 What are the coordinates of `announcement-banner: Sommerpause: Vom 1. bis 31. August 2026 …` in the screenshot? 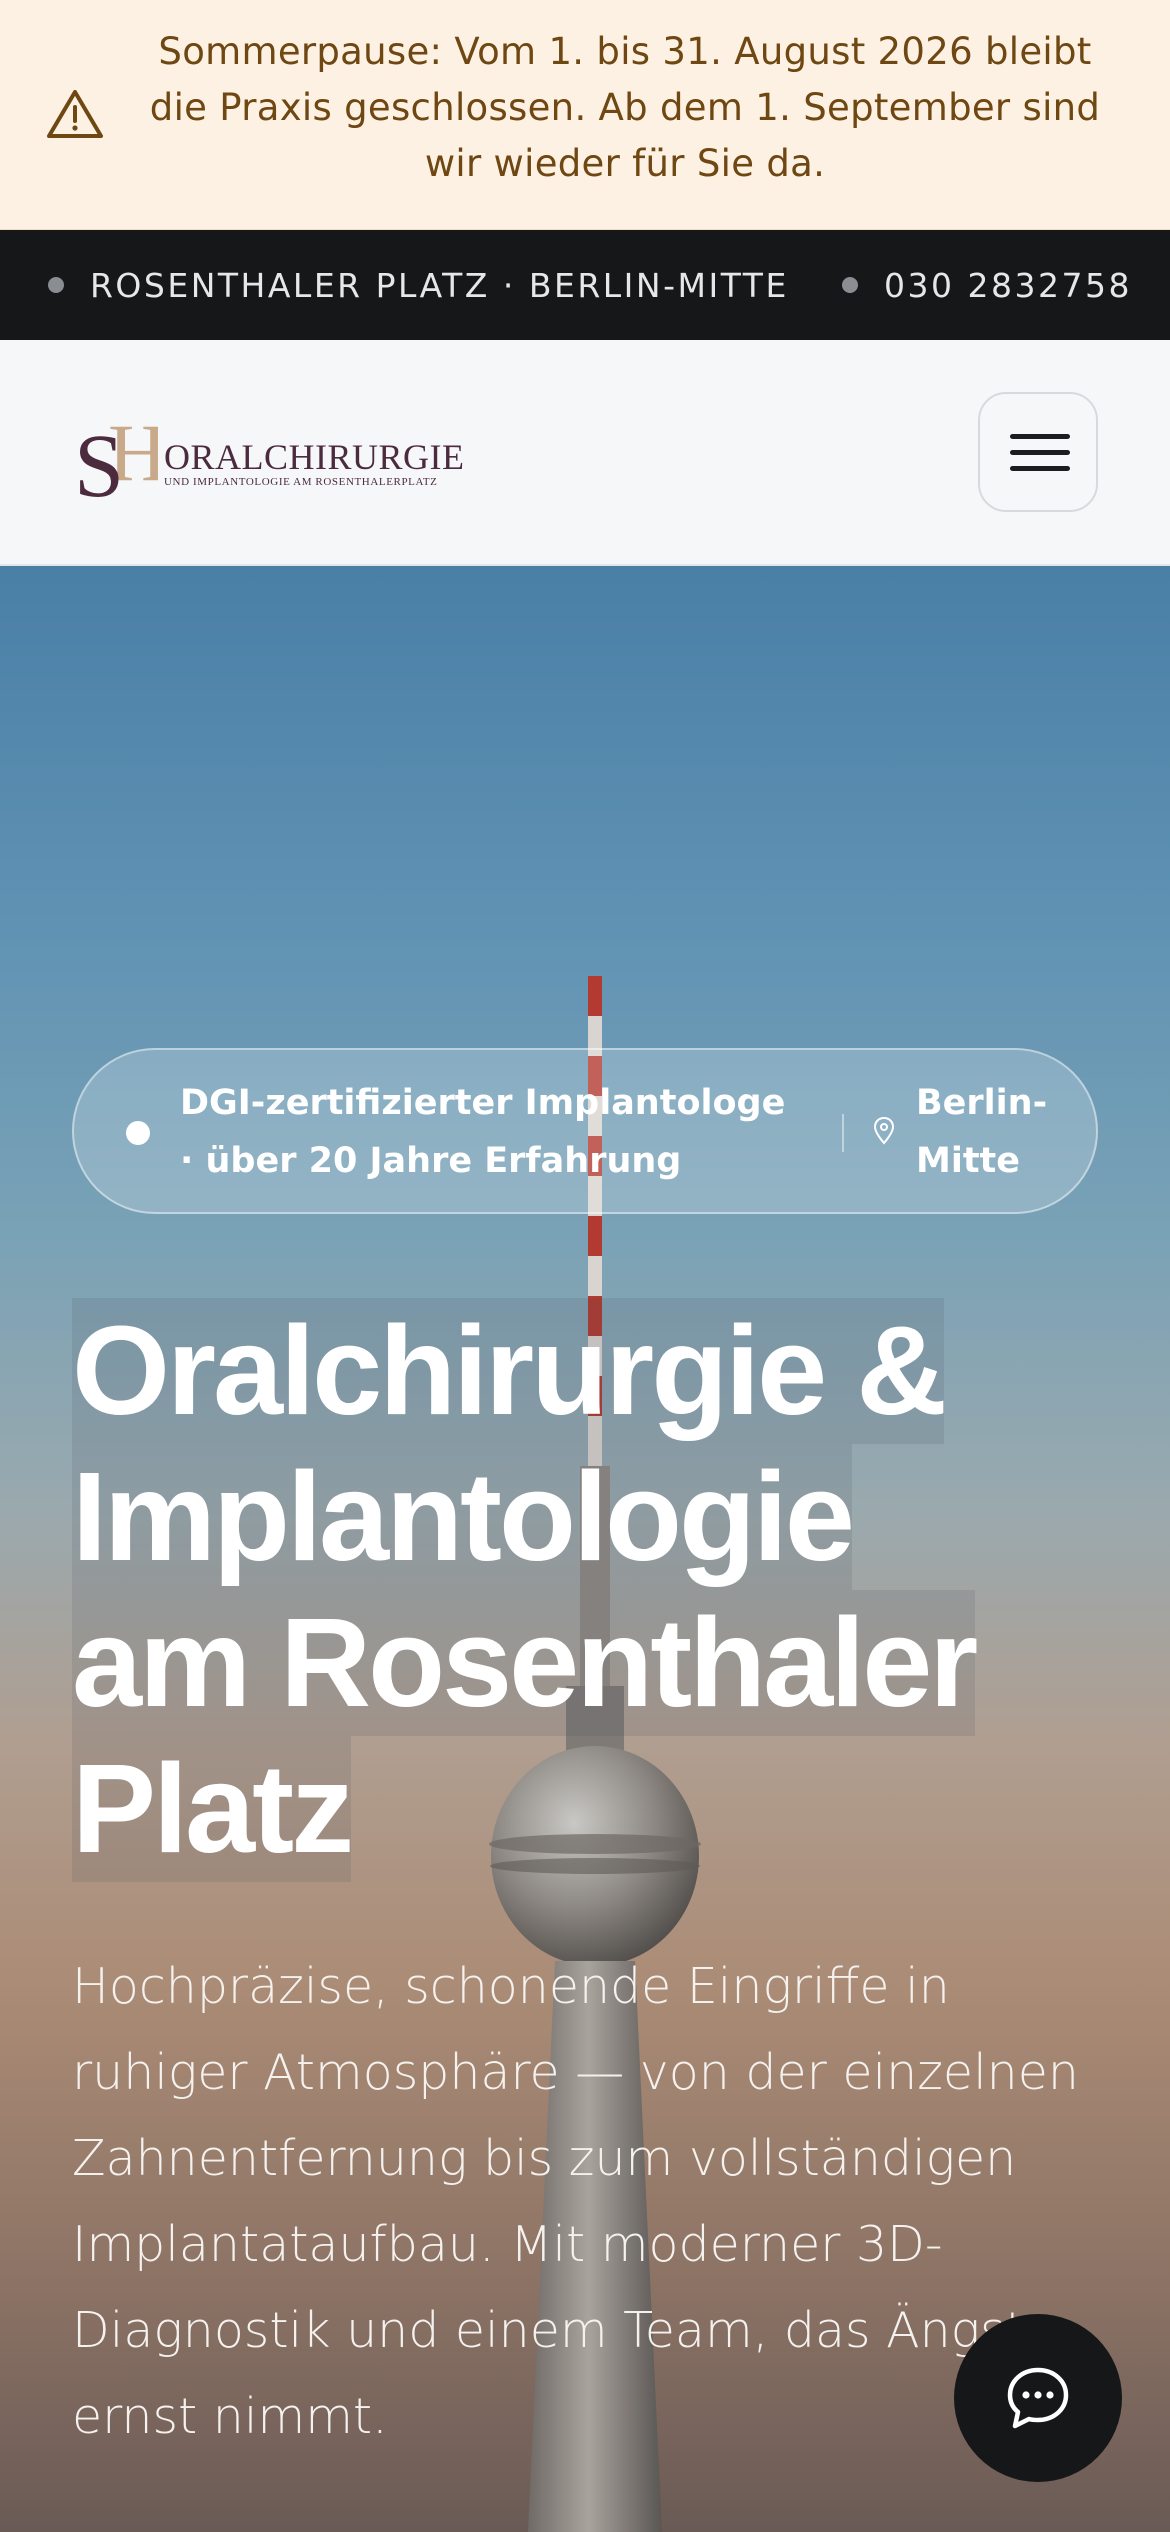 It's located at (585, 115).